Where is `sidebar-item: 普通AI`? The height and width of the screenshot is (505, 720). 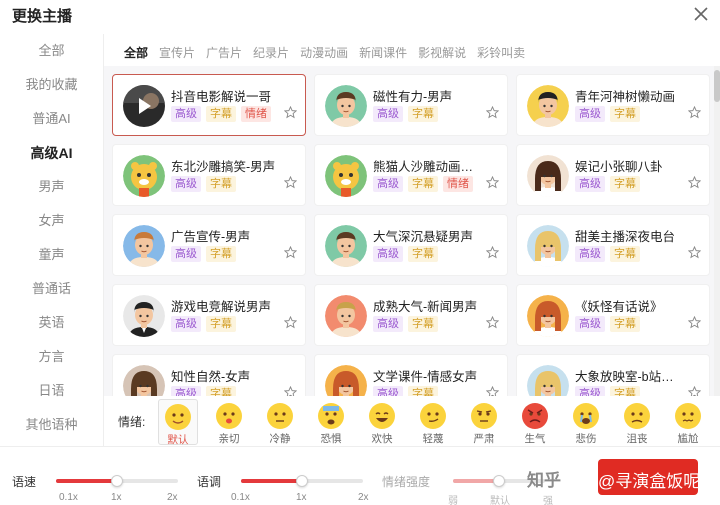 sidebar-item: 普通AI is located at coordinates (51, 119).